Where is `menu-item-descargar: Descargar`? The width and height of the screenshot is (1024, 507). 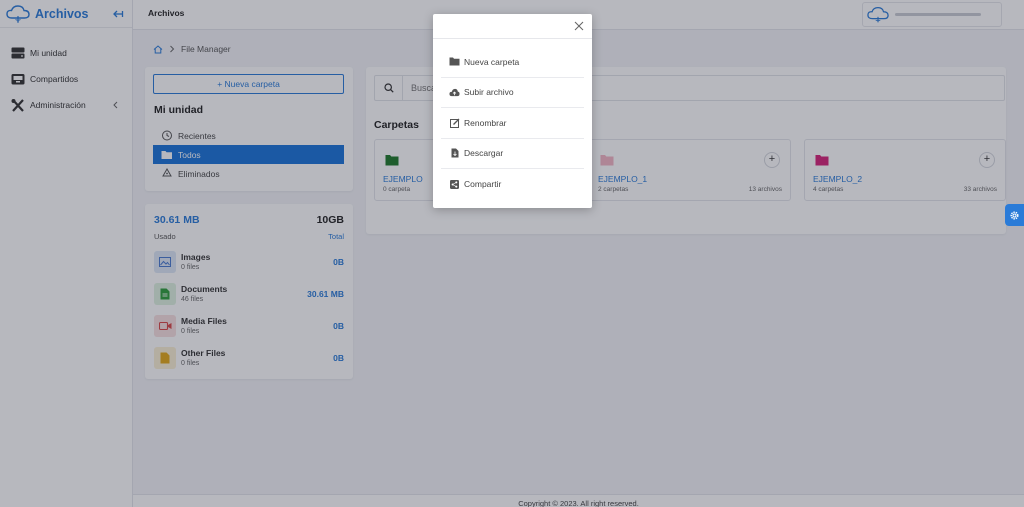 menu-item-descargar: Descargar is located at coordinates (512, 154).